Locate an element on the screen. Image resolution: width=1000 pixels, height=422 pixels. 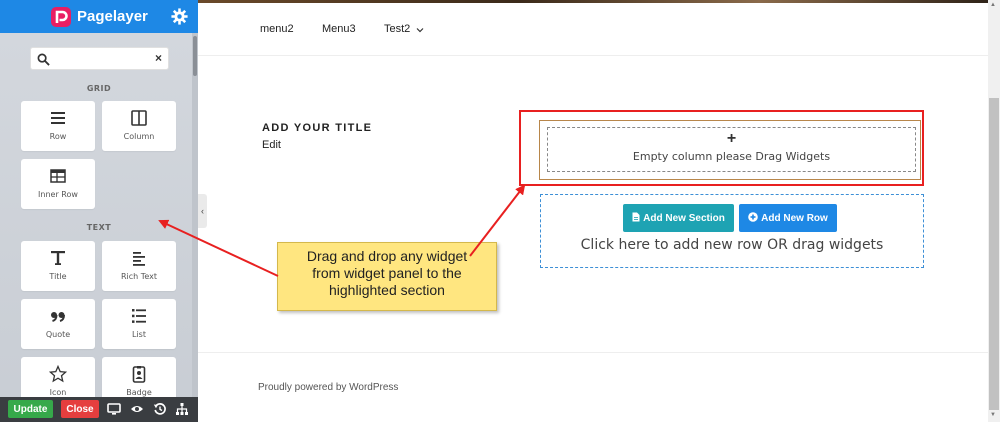
callout-line: from widget panel to the is located at coordinates (387, 273).